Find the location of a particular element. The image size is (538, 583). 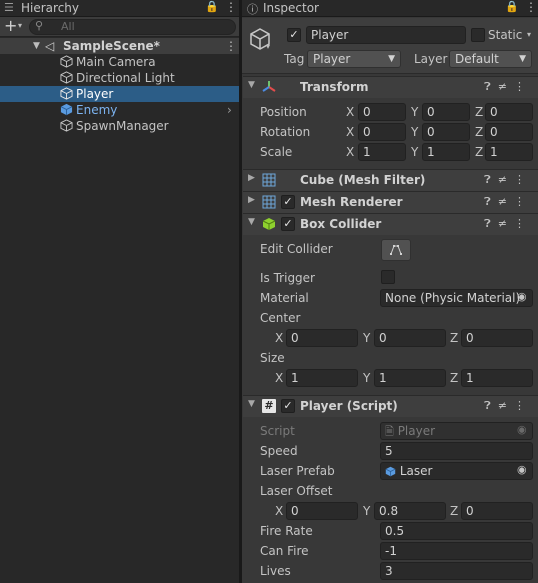

scene-foldout-icon: ▼ is located at coordinates (36, 46).